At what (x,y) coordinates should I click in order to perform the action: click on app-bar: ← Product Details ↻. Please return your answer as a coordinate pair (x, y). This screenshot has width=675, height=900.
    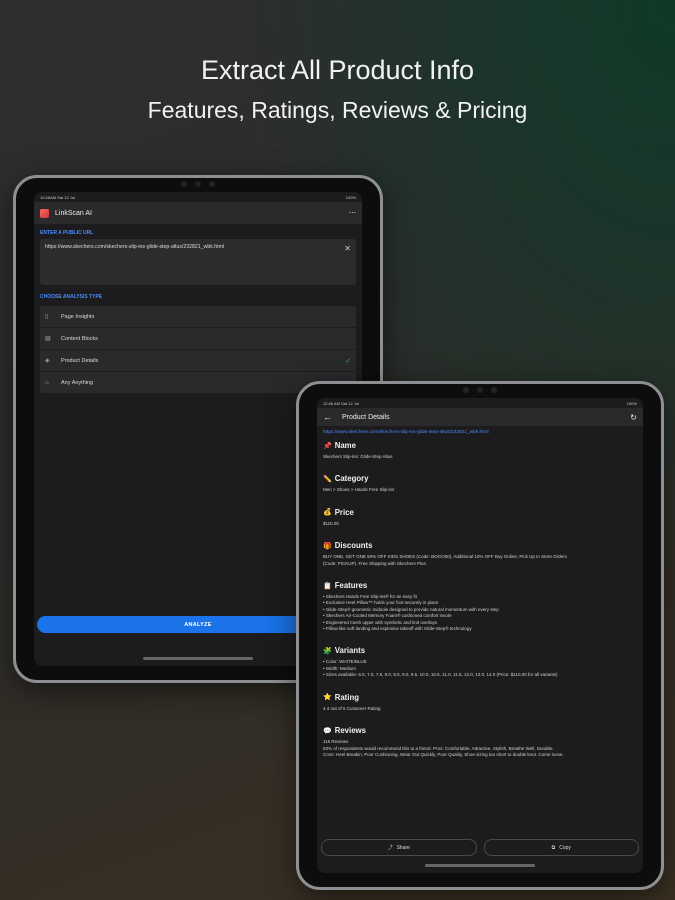
    Looking at the image, I should click on (480, 417).